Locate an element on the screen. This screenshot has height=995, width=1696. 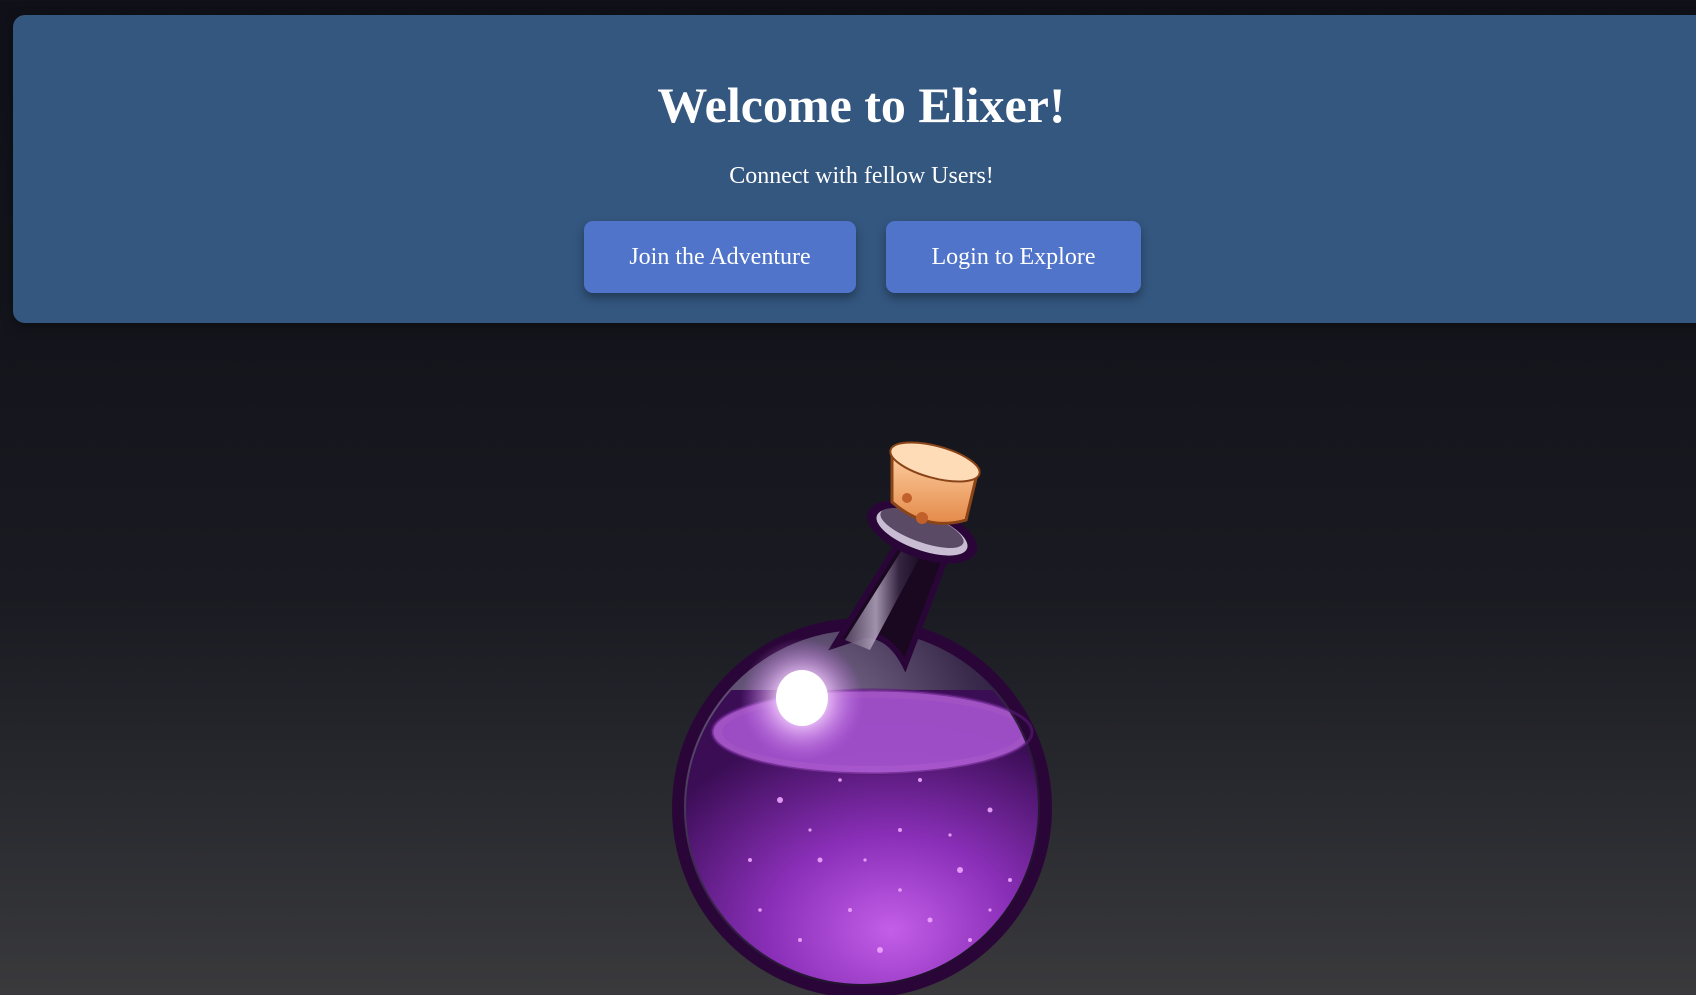
potion-bottle-icon is located at coordinates (862, 718).